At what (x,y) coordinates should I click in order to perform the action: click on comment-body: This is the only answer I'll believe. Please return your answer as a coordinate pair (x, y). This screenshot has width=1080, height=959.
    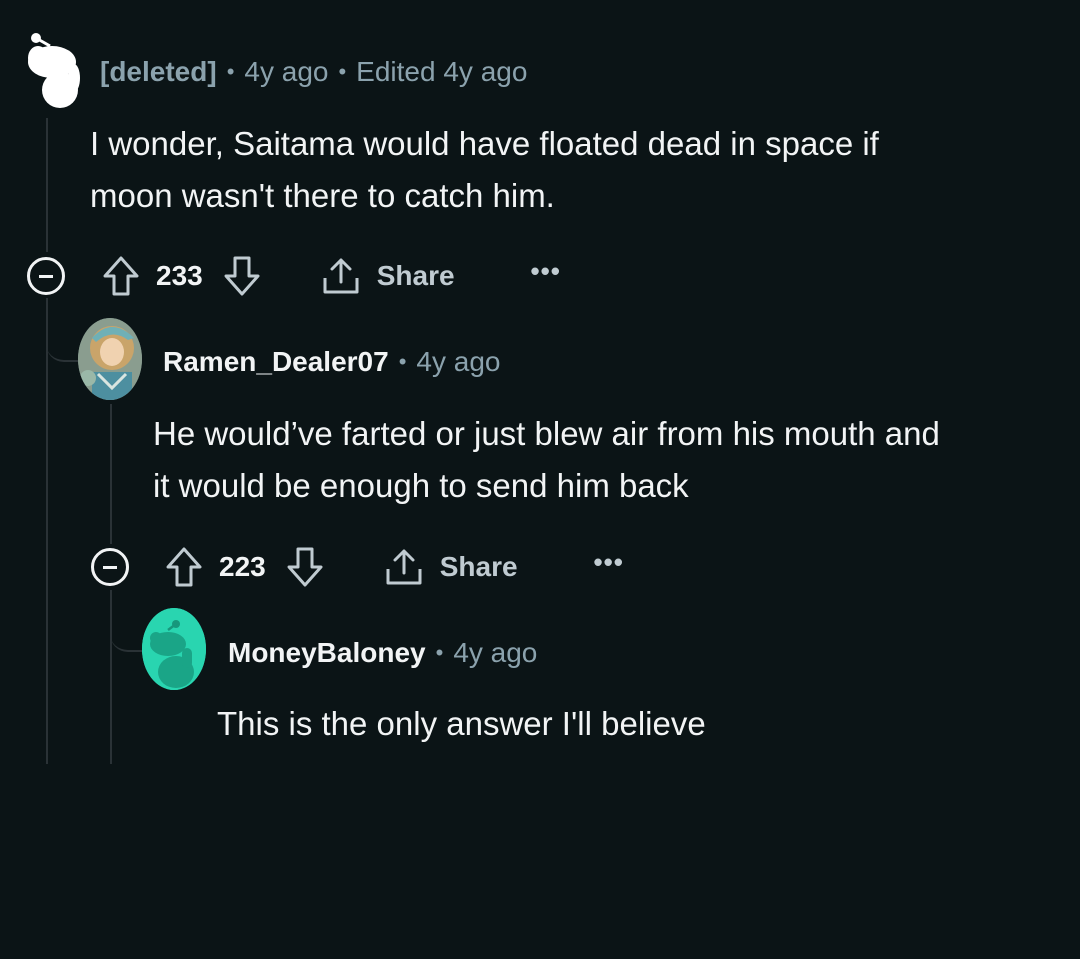
    Looking at the image, I should click on (461, 724).